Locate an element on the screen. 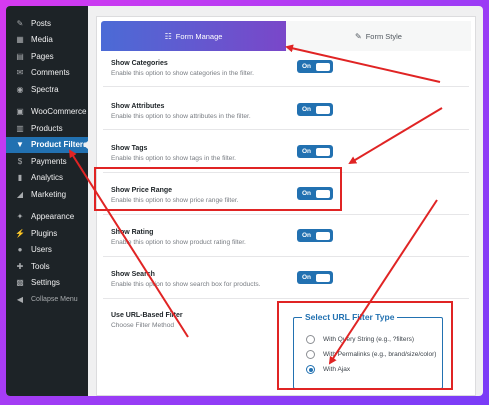 The width and height of the screenshot is (489, 405). sidebar-item-media: ▦ Media is located at coordinates (47, 40).